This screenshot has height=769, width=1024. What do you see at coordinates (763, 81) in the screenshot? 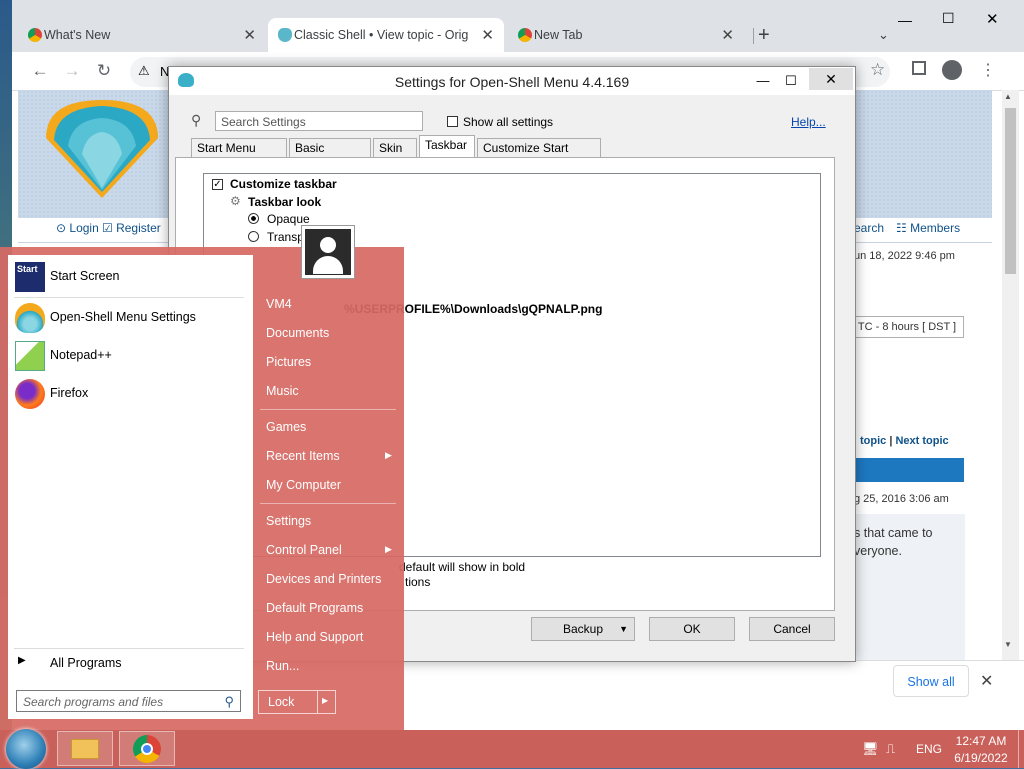
I see `dialog-minimize-icon: —` at bounding box center [763, 81].